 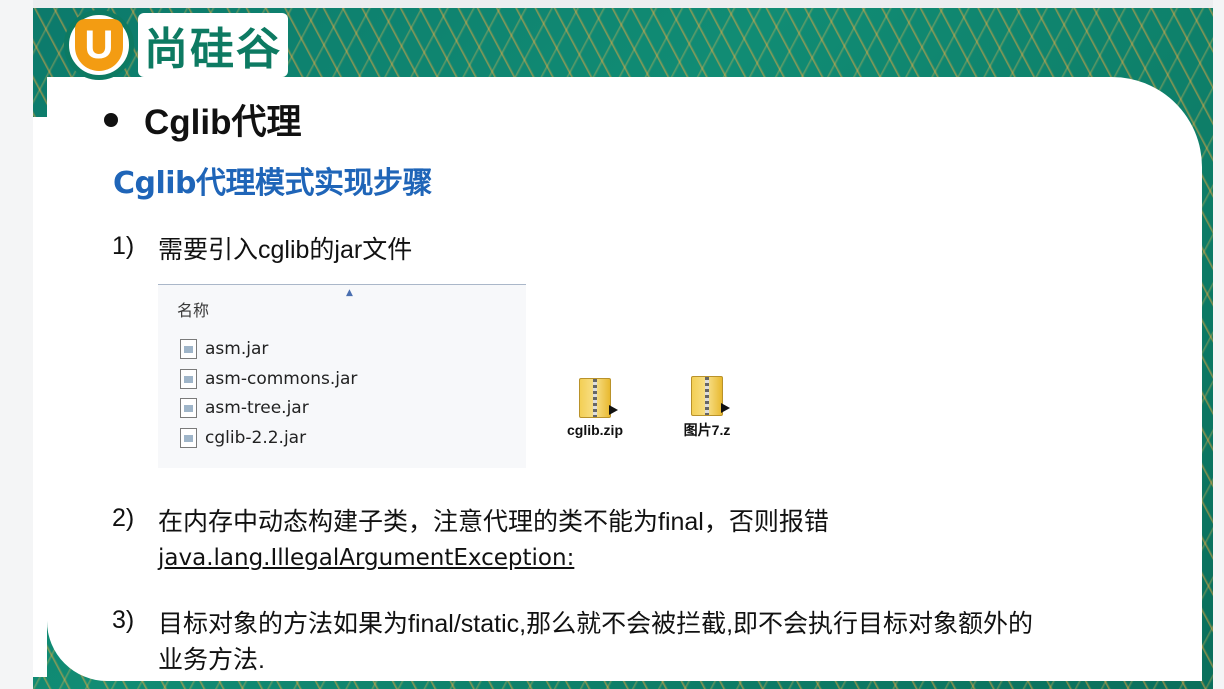 I want to click on heading-title: Cglib代理, so click(x=223, y=122).